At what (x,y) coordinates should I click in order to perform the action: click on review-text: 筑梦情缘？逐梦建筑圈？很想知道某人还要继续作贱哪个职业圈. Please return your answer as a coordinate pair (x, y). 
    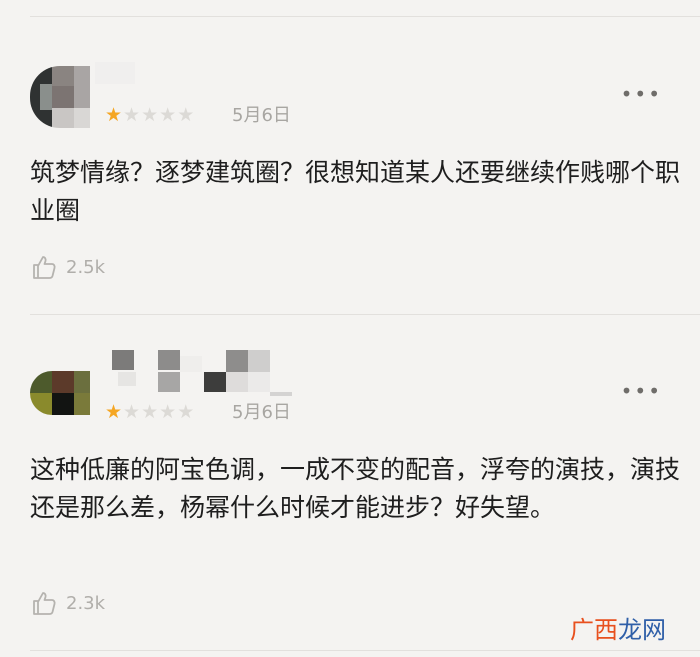
    Looking at the image, I should click on (355, 191).